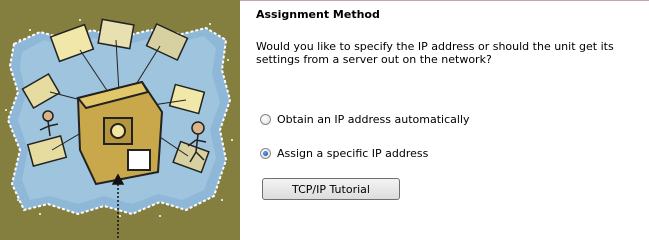 The height and width of the screenshot is (240, 649). What do you see at coordinates (265, 119) in the screenshot?
I see `radio-unchecked-icon` at bounding box center [265, 119].